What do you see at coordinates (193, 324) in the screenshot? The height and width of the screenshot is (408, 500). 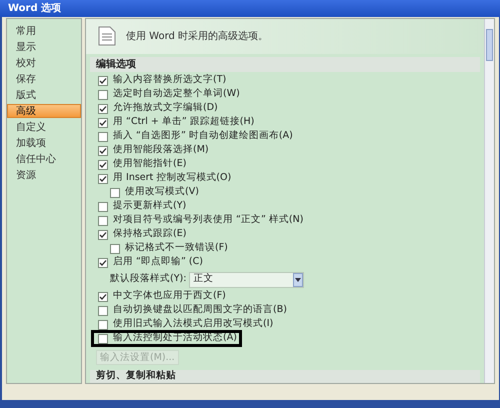 I see `option-label: 使用旧式输入法模式启用改写模式(I)` at bounding box center [193, 324].